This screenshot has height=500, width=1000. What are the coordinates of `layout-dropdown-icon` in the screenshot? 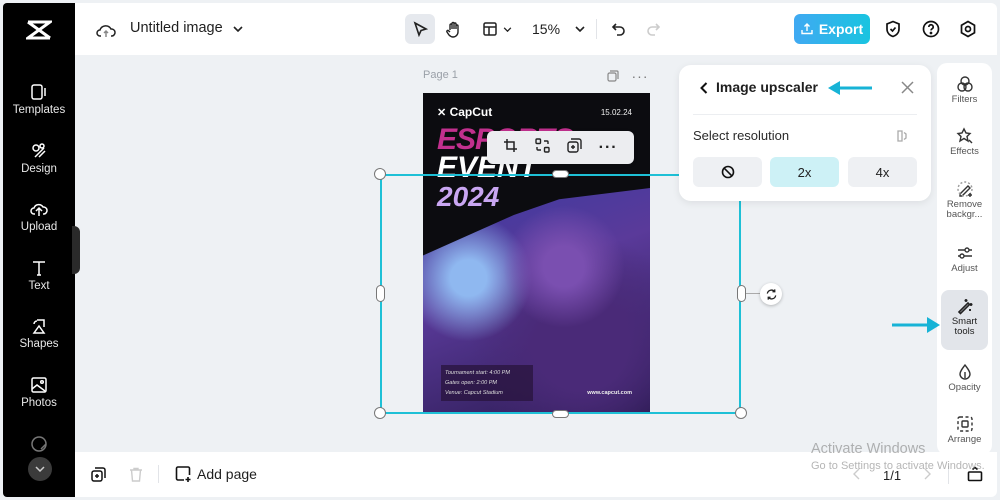 It's located at (507, 29).